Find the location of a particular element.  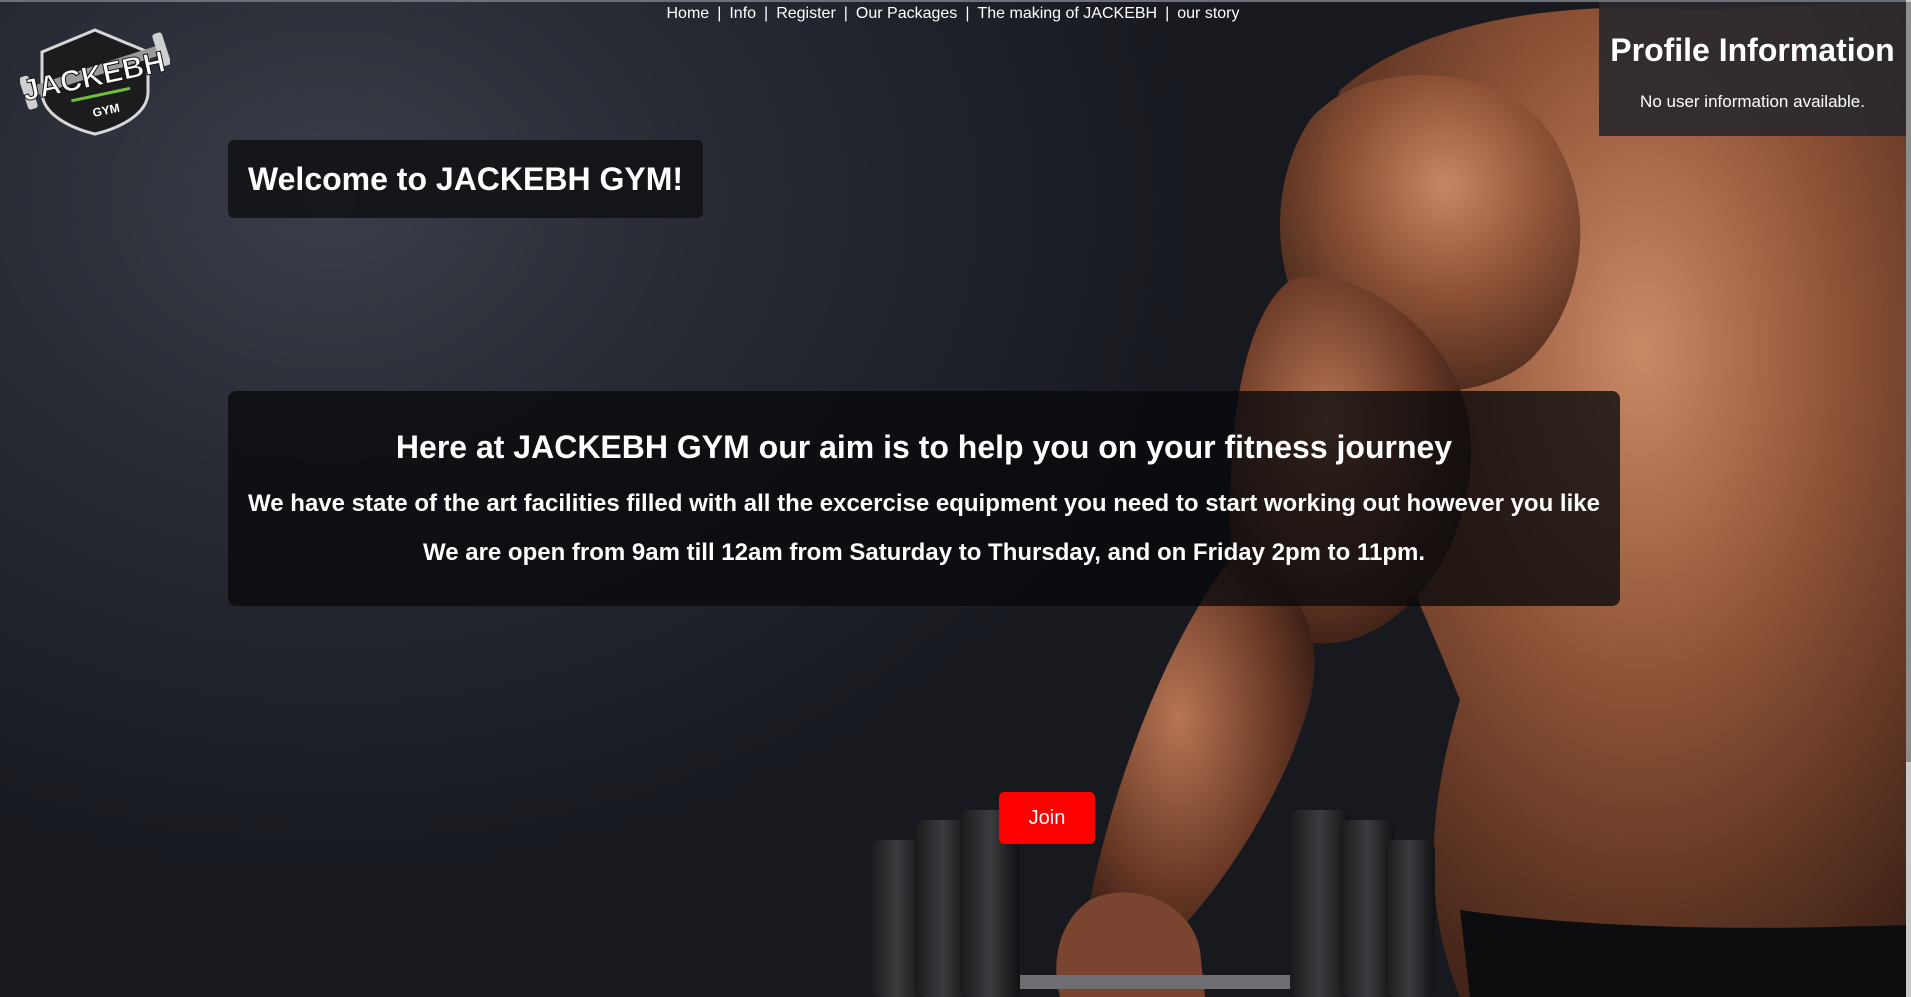

gym-logo-icon: JACKEBH GYM is located at coordinates (95, 79).